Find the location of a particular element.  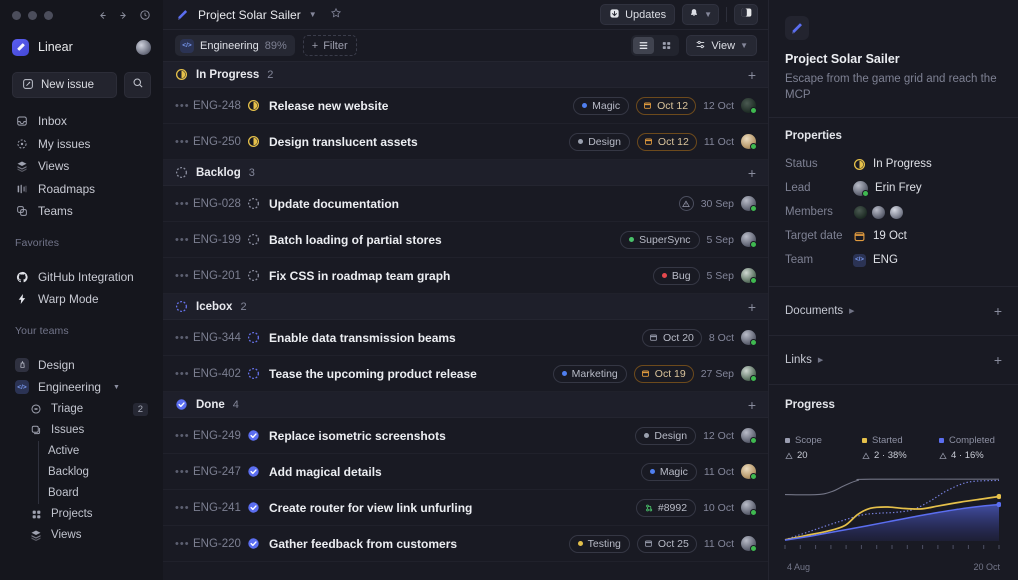

sidebar-item-issues: Issues is located at coordinates (81, 430).